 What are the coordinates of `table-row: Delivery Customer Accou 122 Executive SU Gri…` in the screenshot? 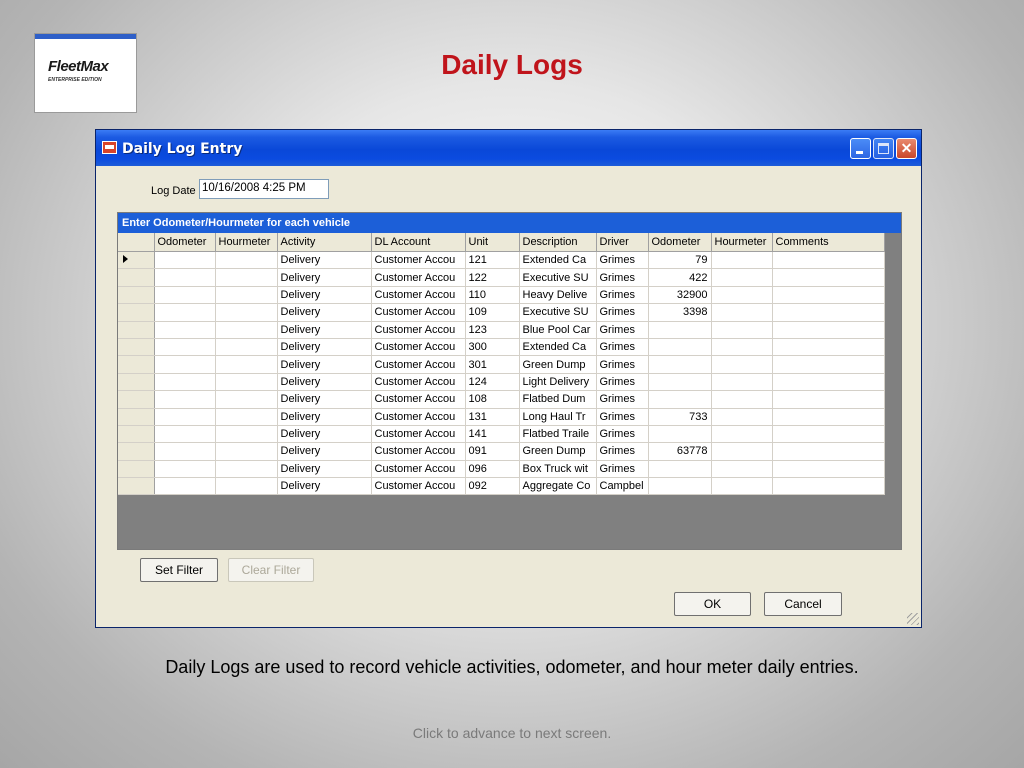 It's located at (501, 277).